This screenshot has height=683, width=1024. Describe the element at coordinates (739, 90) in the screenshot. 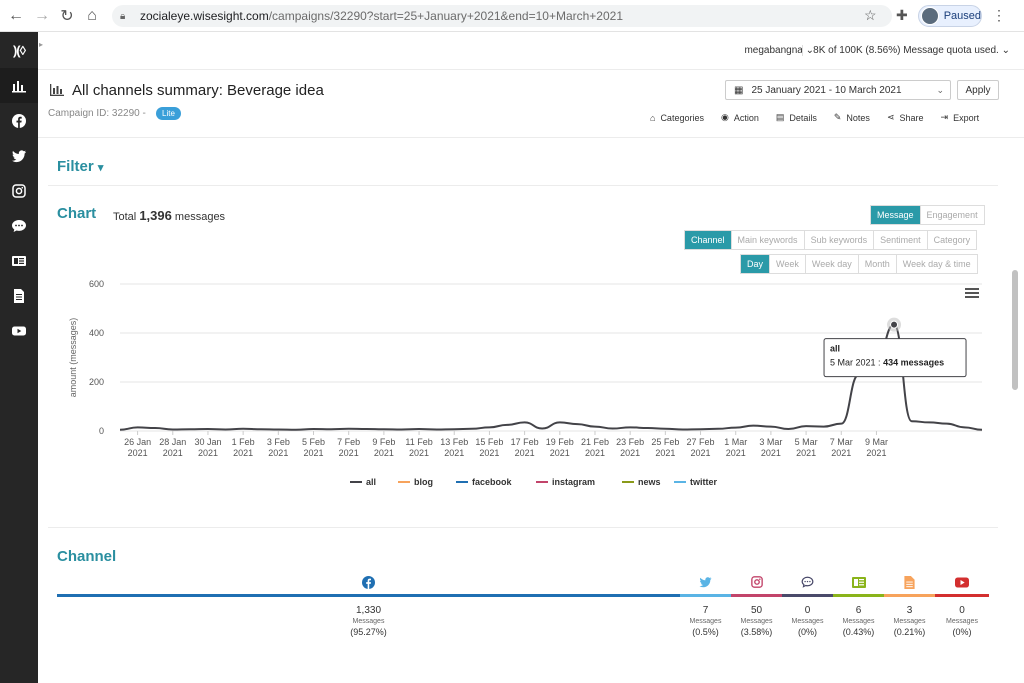

I see `calendar-icon: ▦` at that location.